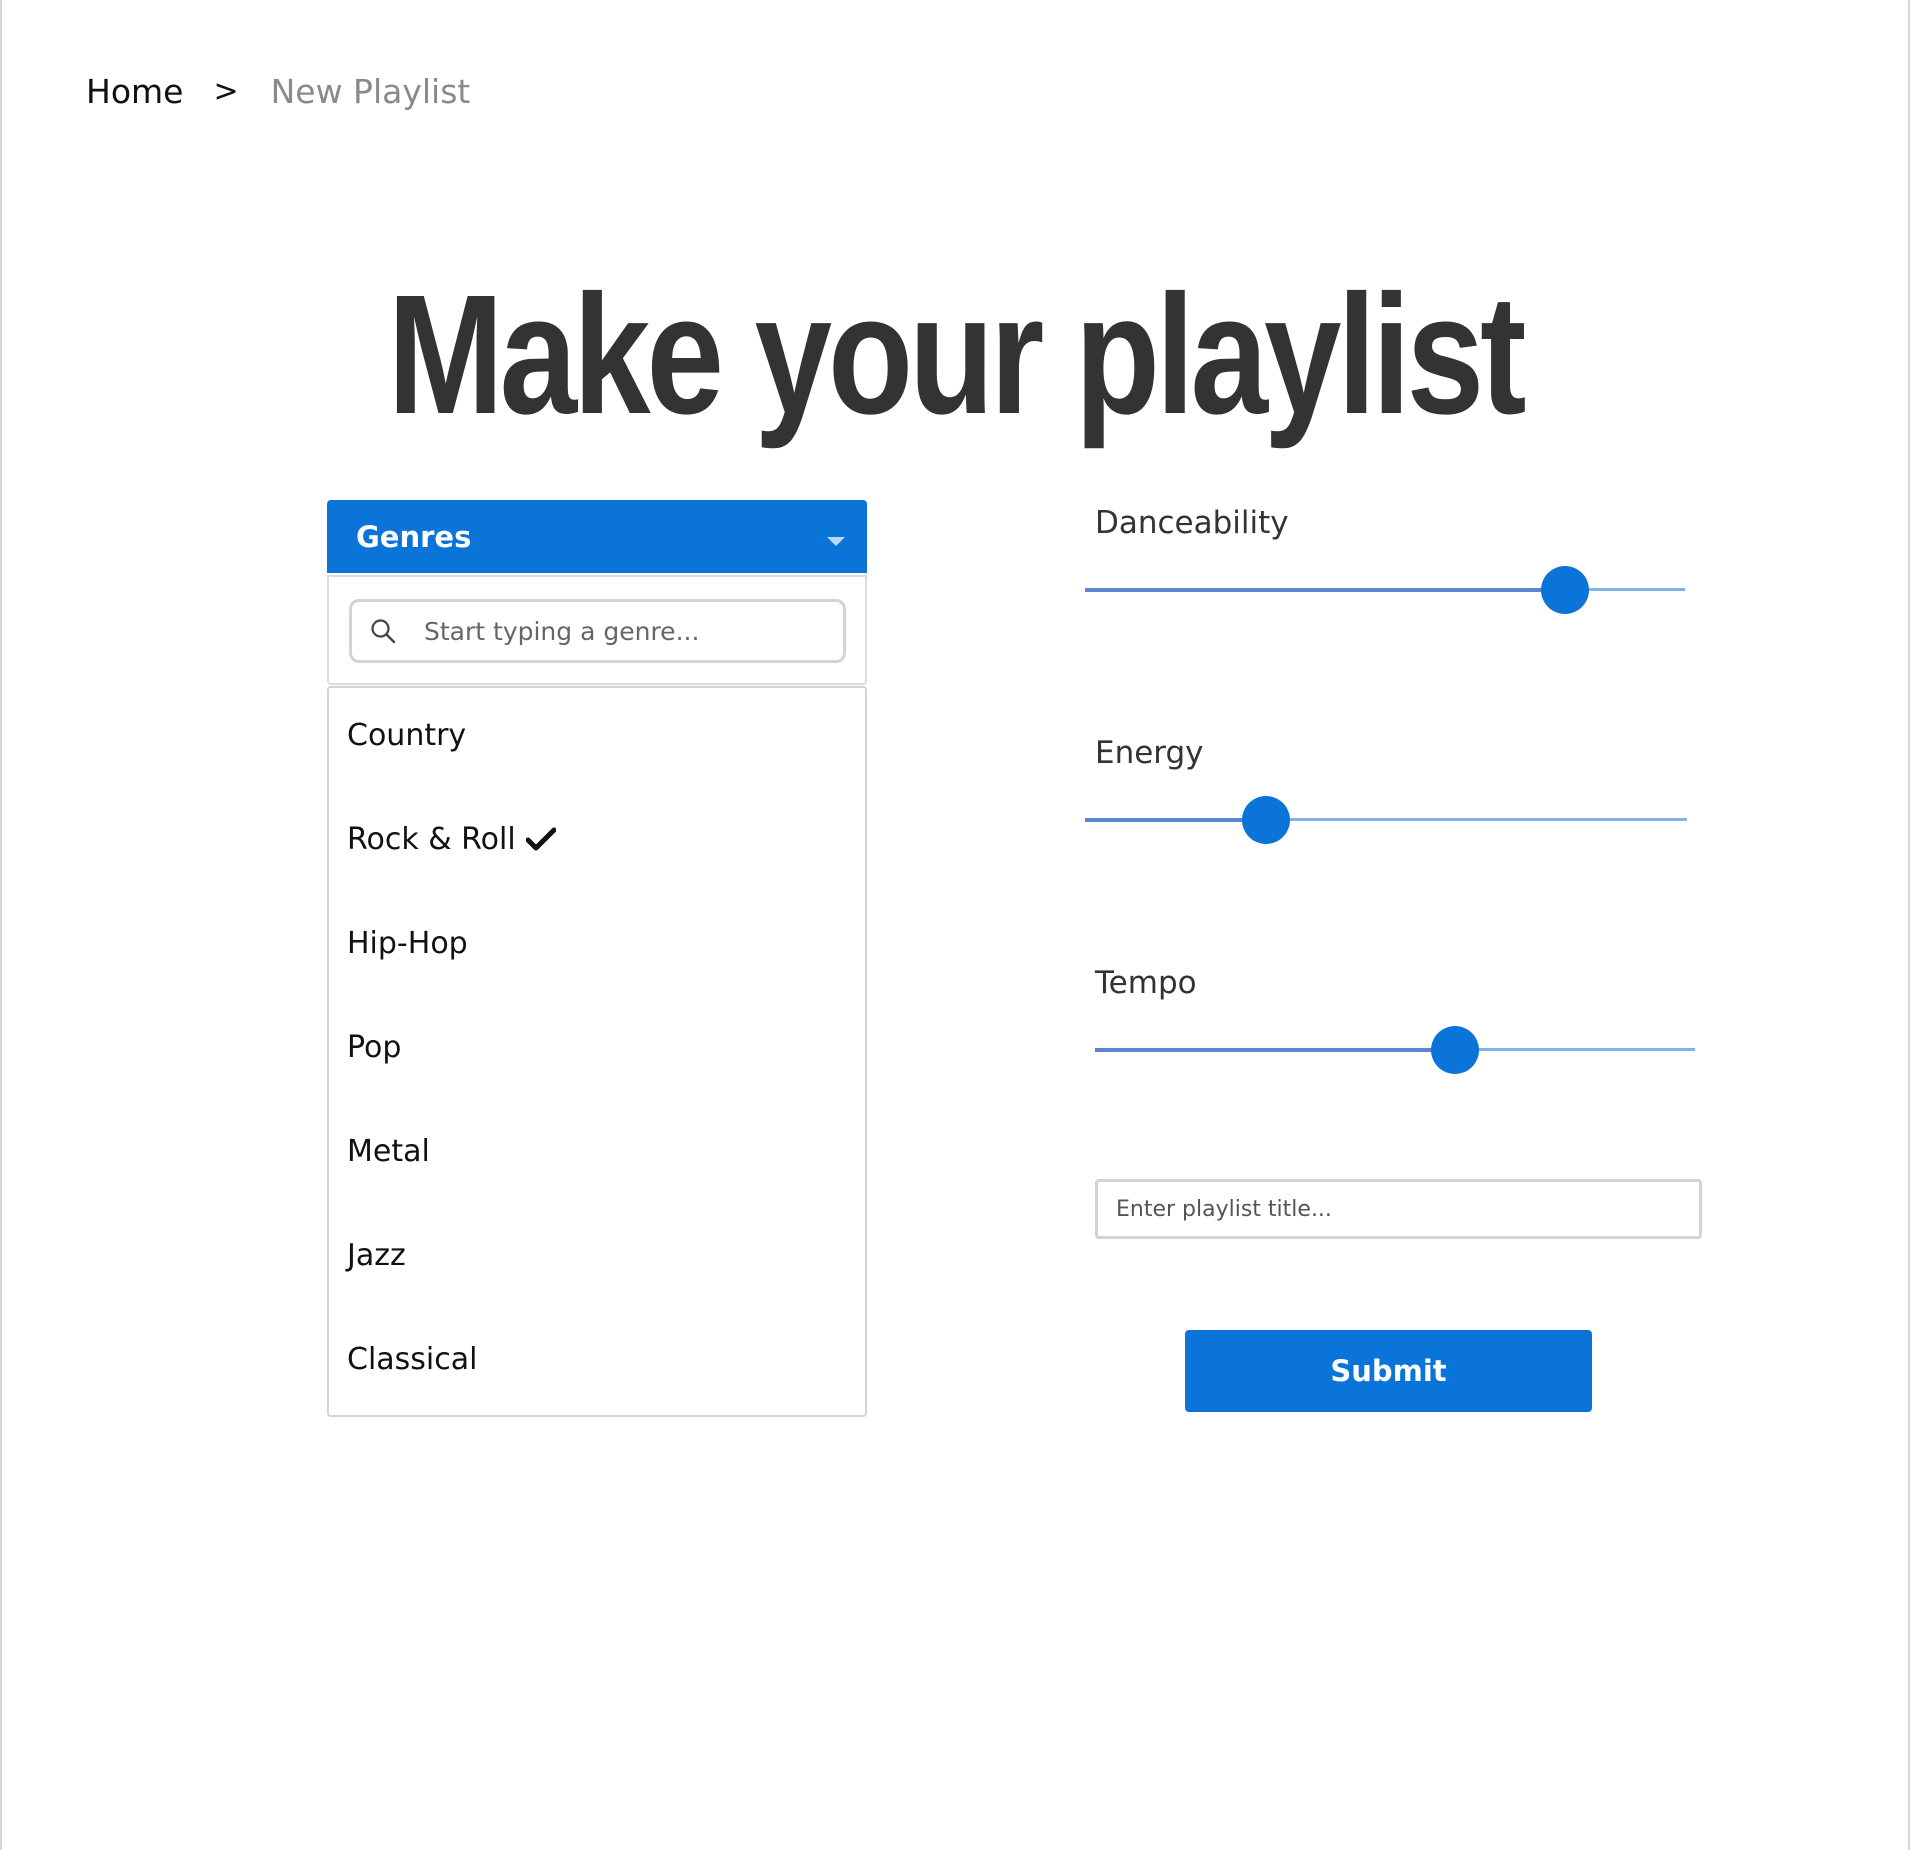 The height and width of the screenshot is (1850, 1910). What do you see at coordinates (624, 631) in the screenshot?
I see `genre-search-input` at bounding box center [624, 631].